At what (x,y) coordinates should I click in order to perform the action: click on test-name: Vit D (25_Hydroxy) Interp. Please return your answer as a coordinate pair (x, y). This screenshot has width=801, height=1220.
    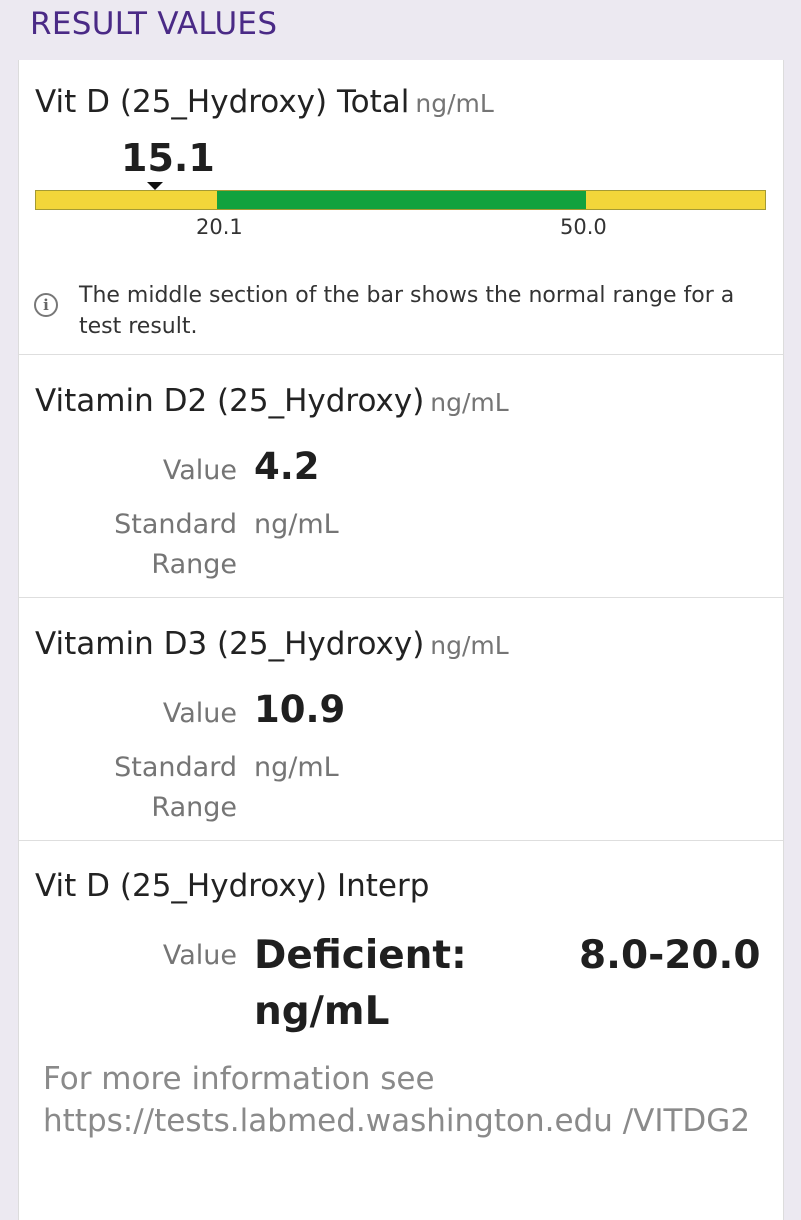
    Looking at the image, I should click on (232, 886).